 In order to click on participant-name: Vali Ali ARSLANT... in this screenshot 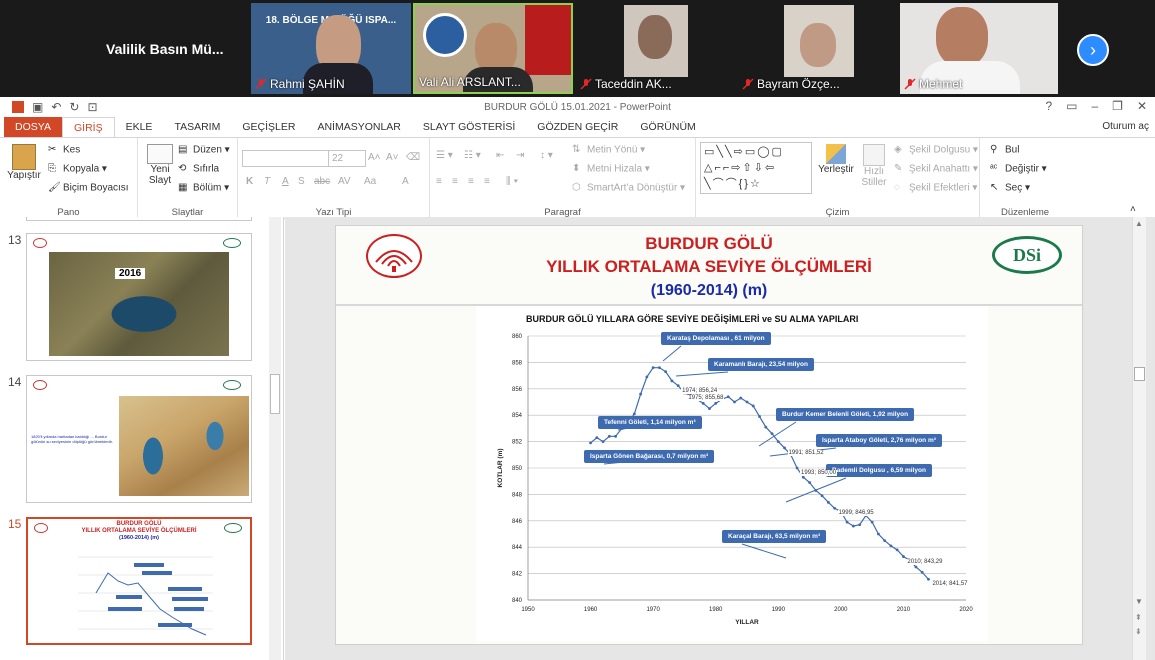, I will do `click(470, 82)`.